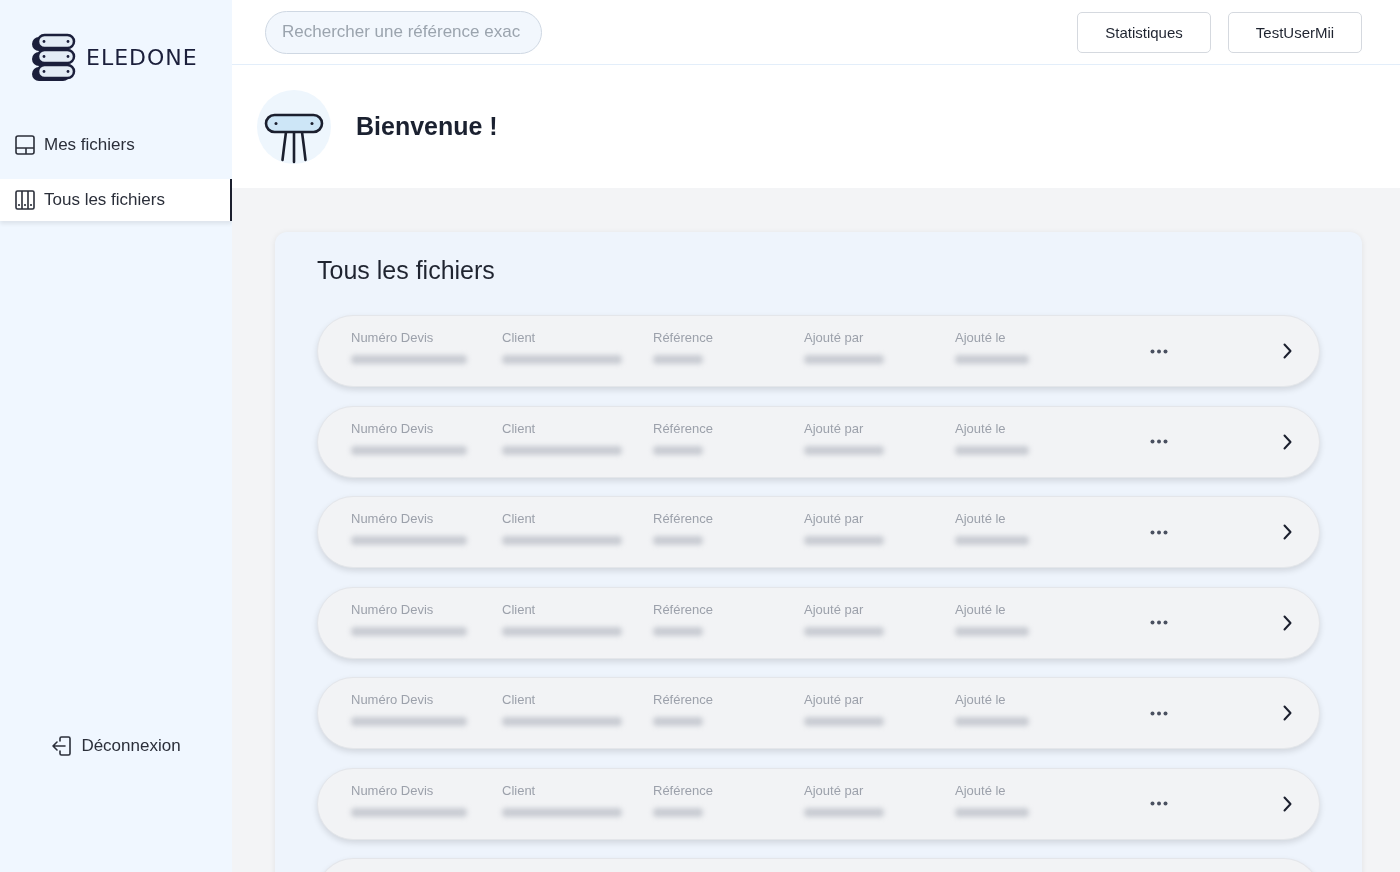 The width and height of the screenshot is (1400, 872). What do you see at coordinates (116, 200) in the screenshot?
I see `sidebar-item: Tous les fichiers` at bounding box center [116, 200].